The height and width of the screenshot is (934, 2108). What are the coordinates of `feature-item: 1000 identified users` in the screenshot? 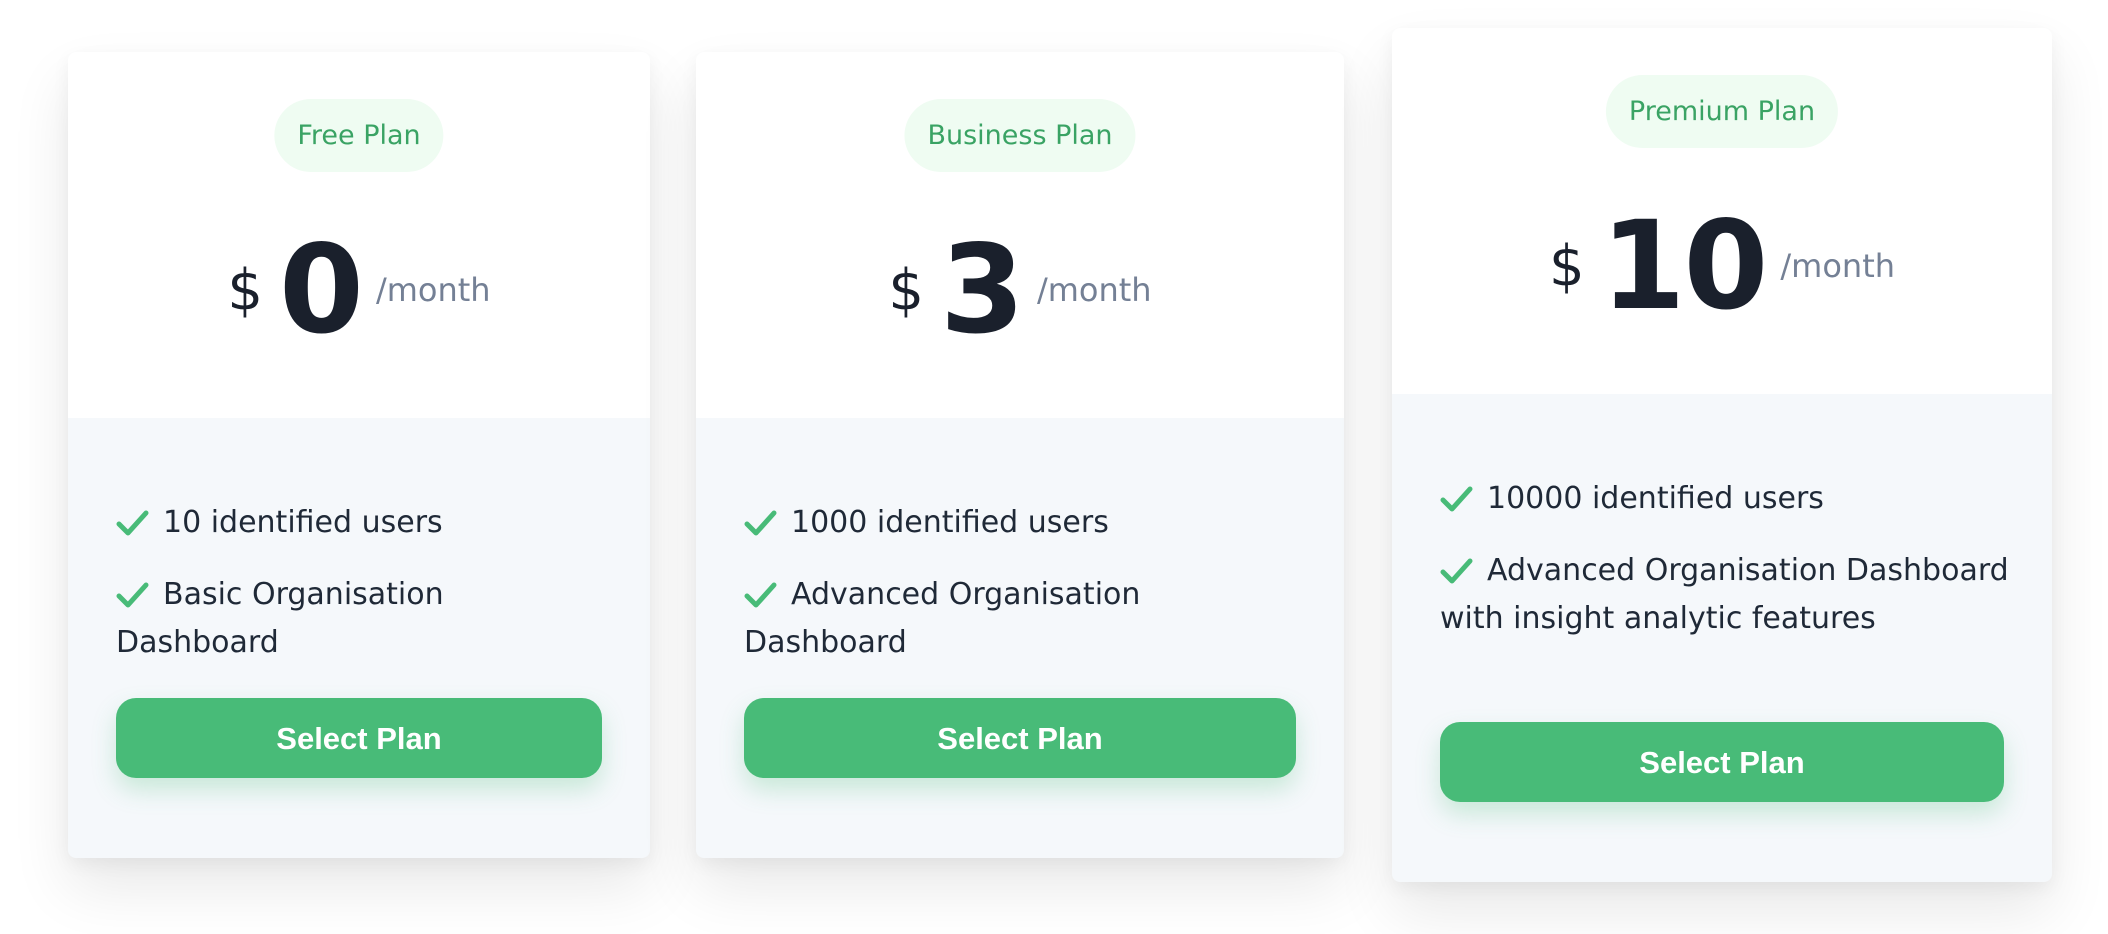 It's located at (1024, 523).